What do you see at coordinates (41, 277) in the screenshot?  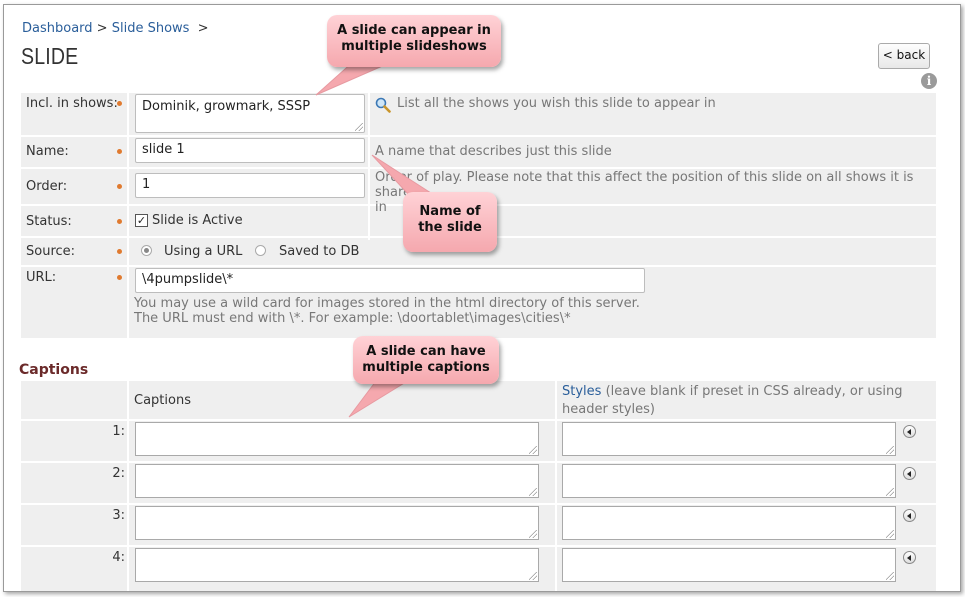 I see `url-label: URL:` at bounding box center [41, 277].